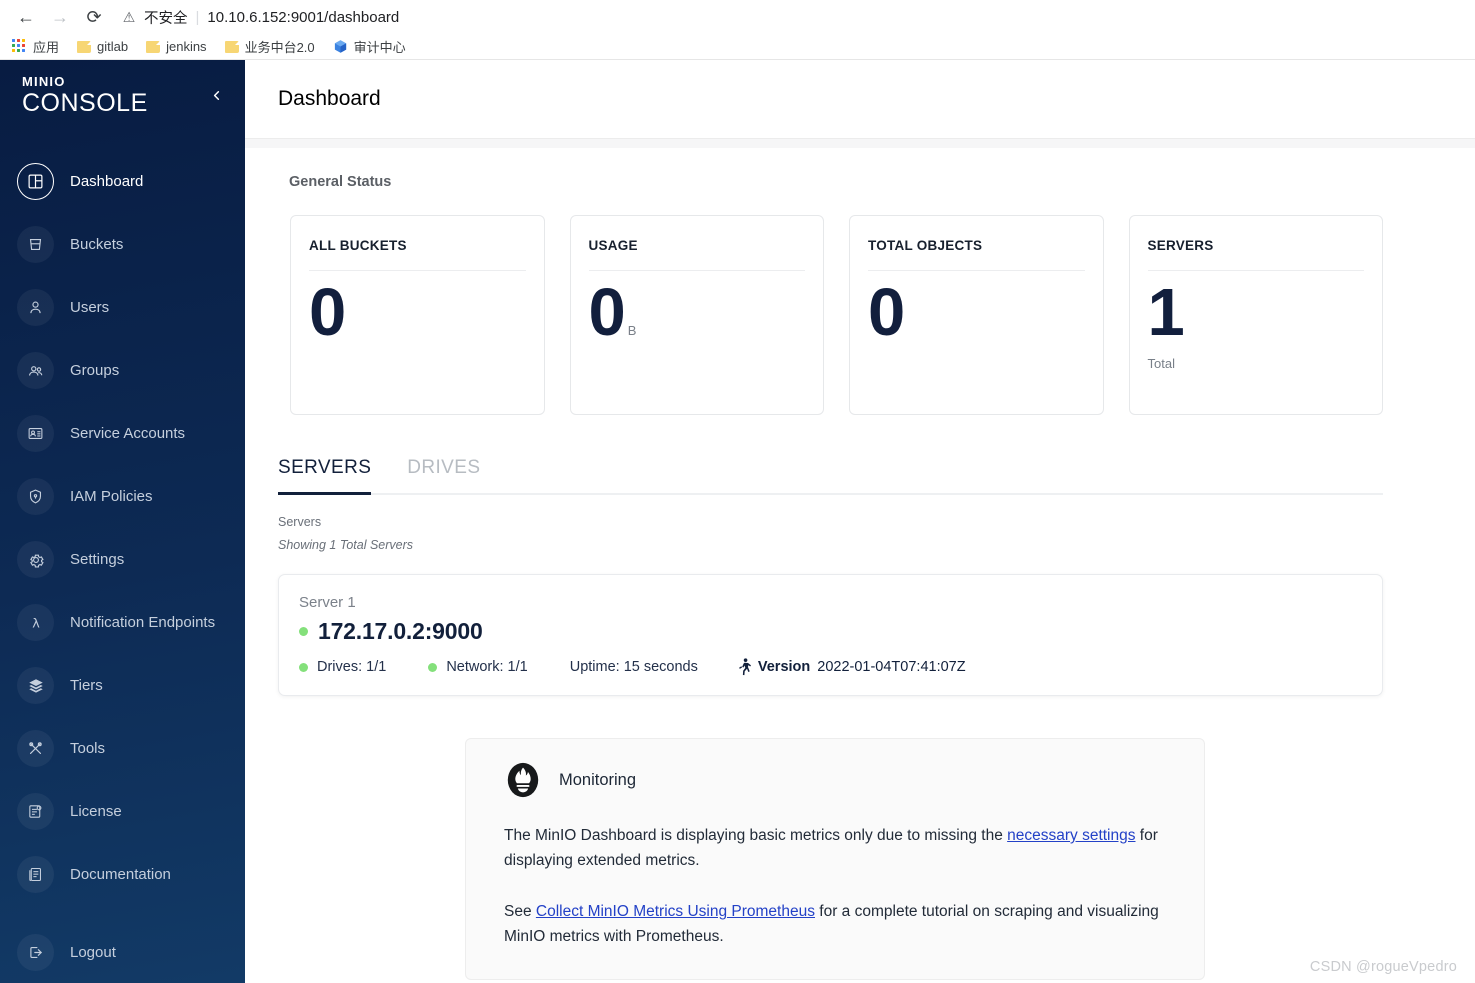 The image size is (1475, 983). Describe the element at coordinates (697, 312) in the screenshot. I see `stat-card-value-row: 0 B` at that location.